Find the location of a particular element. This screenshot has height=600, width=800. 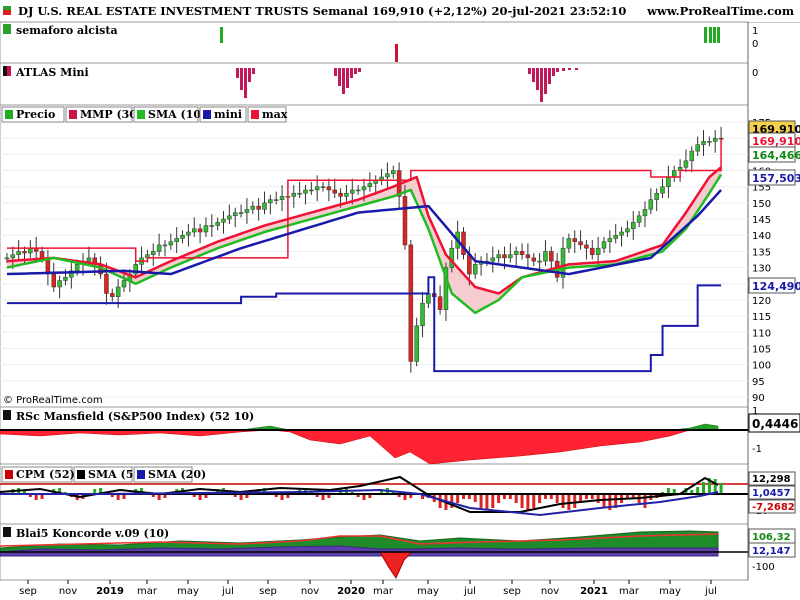

legend-label: max is located at coordinates (275, 114).